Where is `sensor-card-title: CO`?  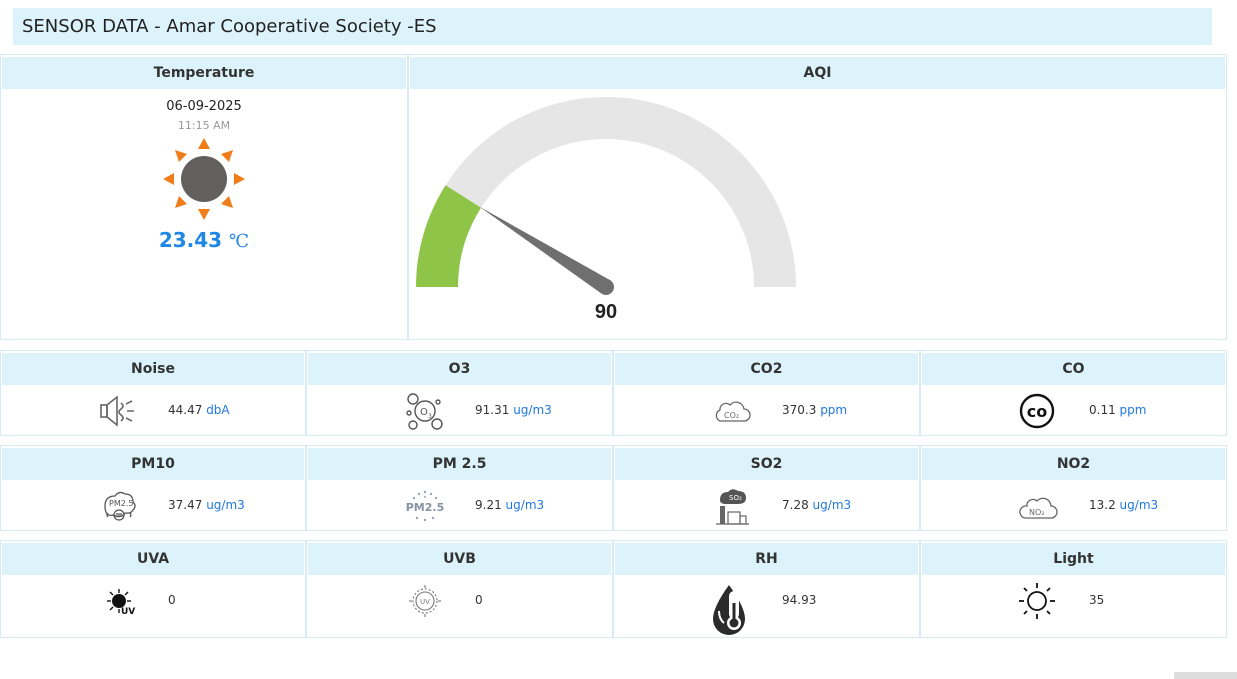 sensor-card-title: CO is located at coordinates (1073, 369).